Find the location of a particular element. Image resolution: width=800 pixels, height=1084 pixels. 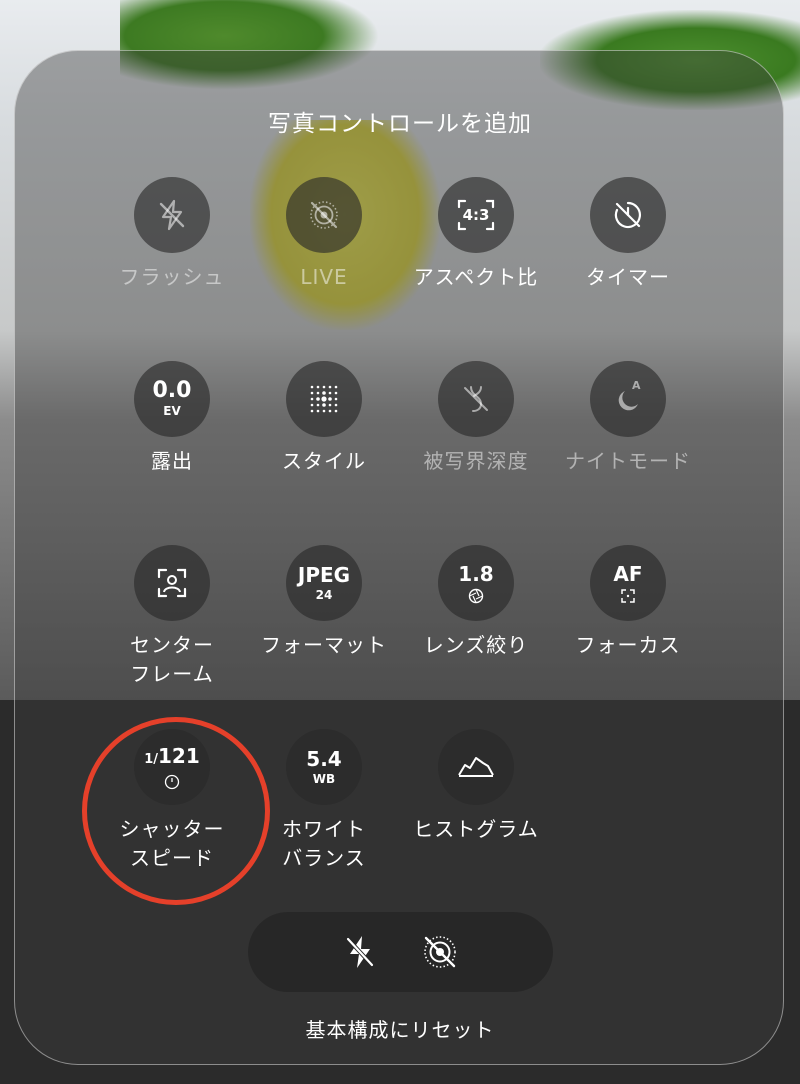

control-label: スタイル is located at coordinates (324, 461).